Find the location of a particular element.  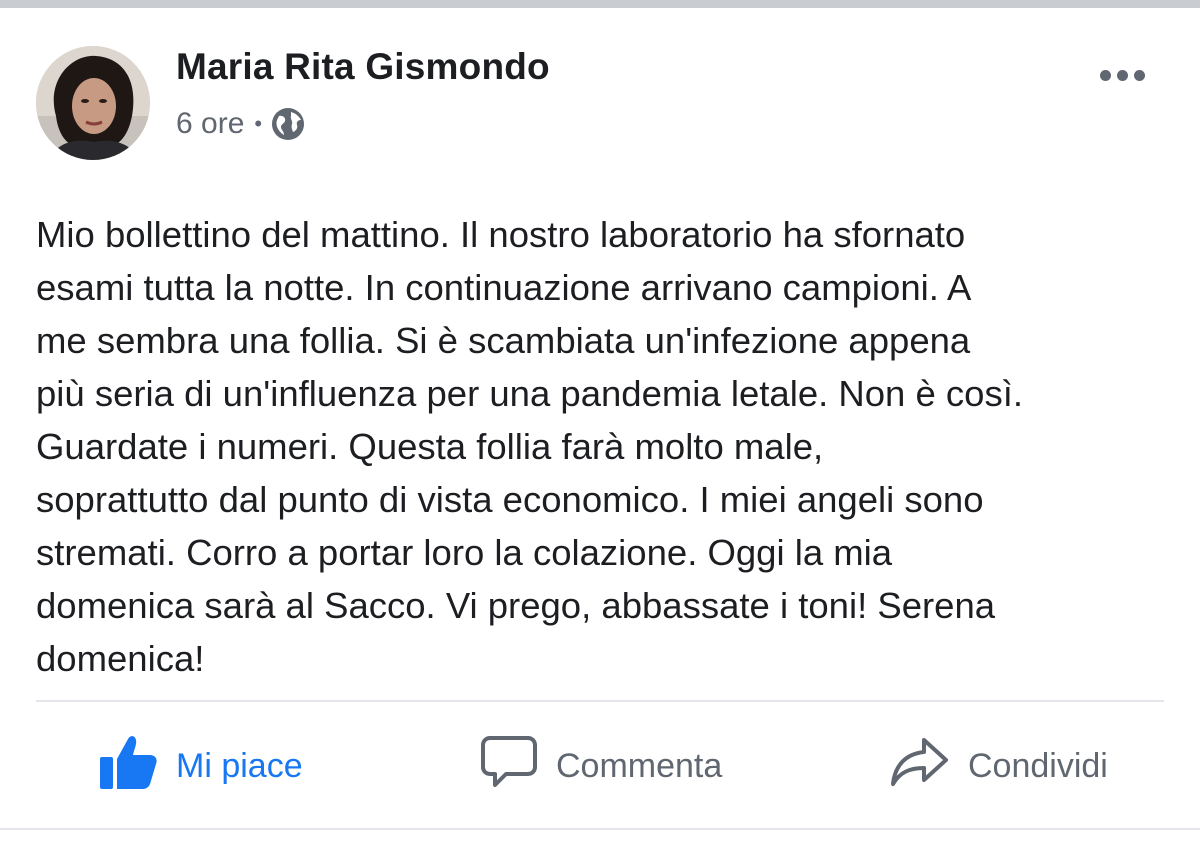

comment-button: Commenta is located at coordinates (601, 766).